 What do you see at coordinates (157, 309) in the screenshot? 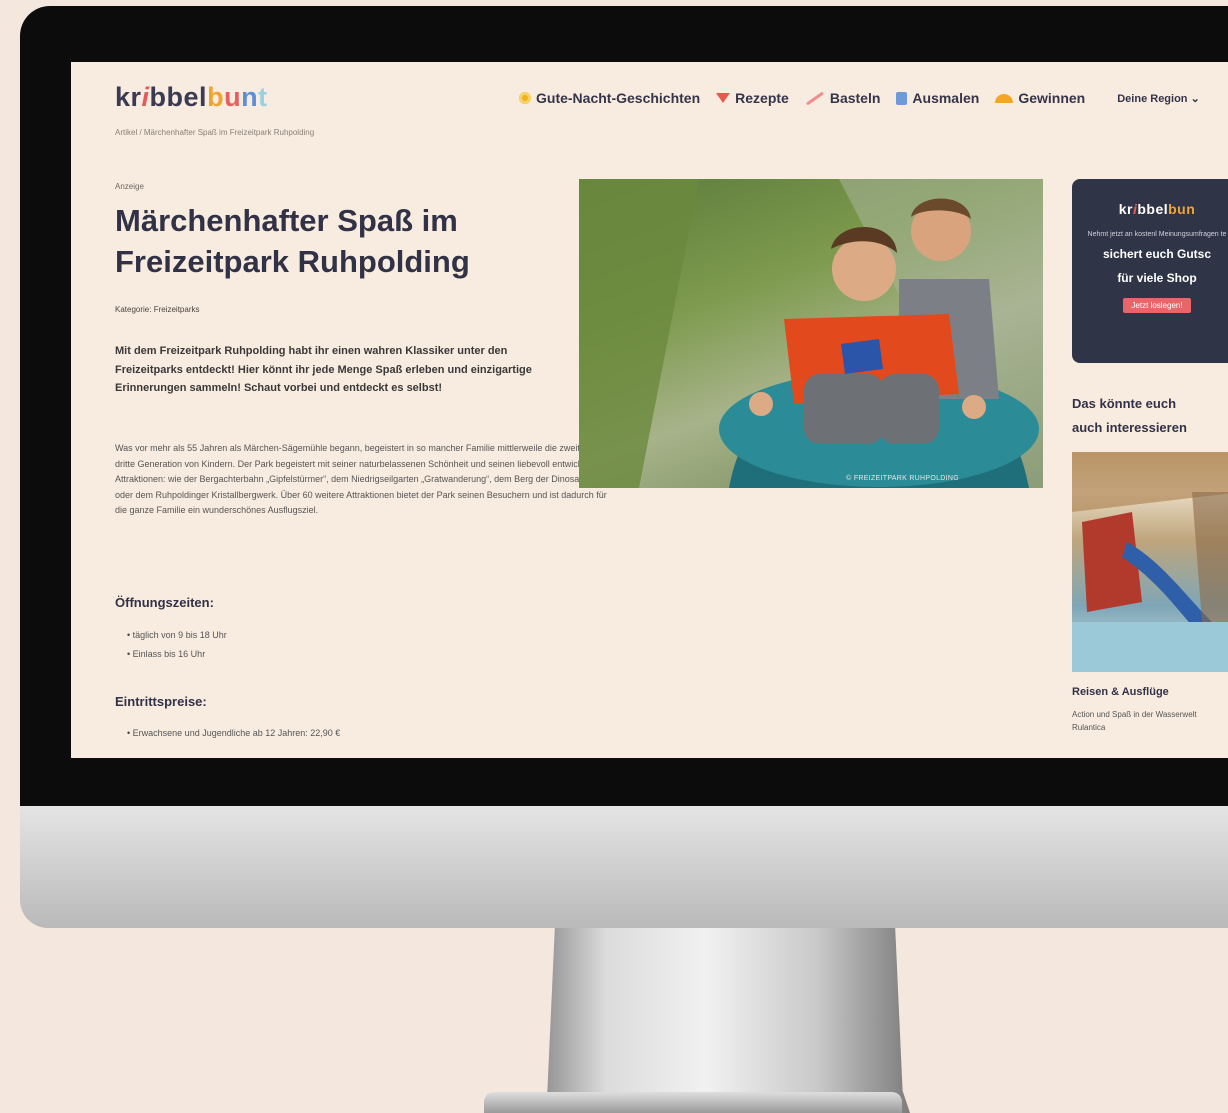
I see `article-category: Kategorie: Freizeitparks` at bounding box center [157, 309].